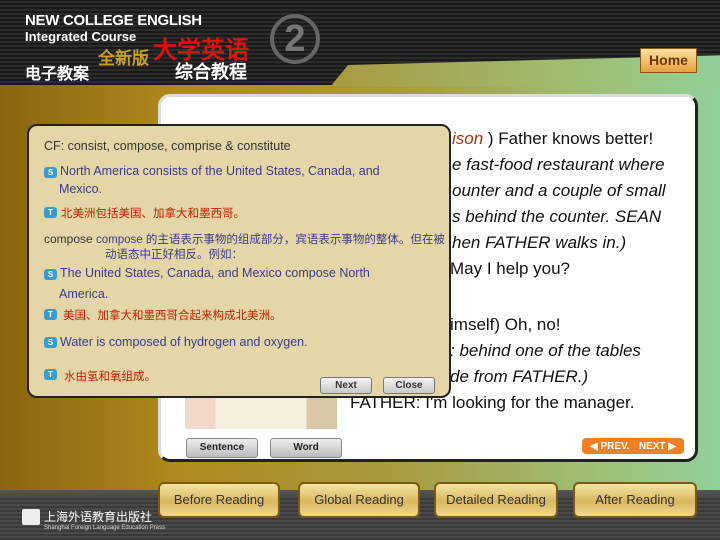  I want to click on logo-line3: 电子教案, so click(57, 74).